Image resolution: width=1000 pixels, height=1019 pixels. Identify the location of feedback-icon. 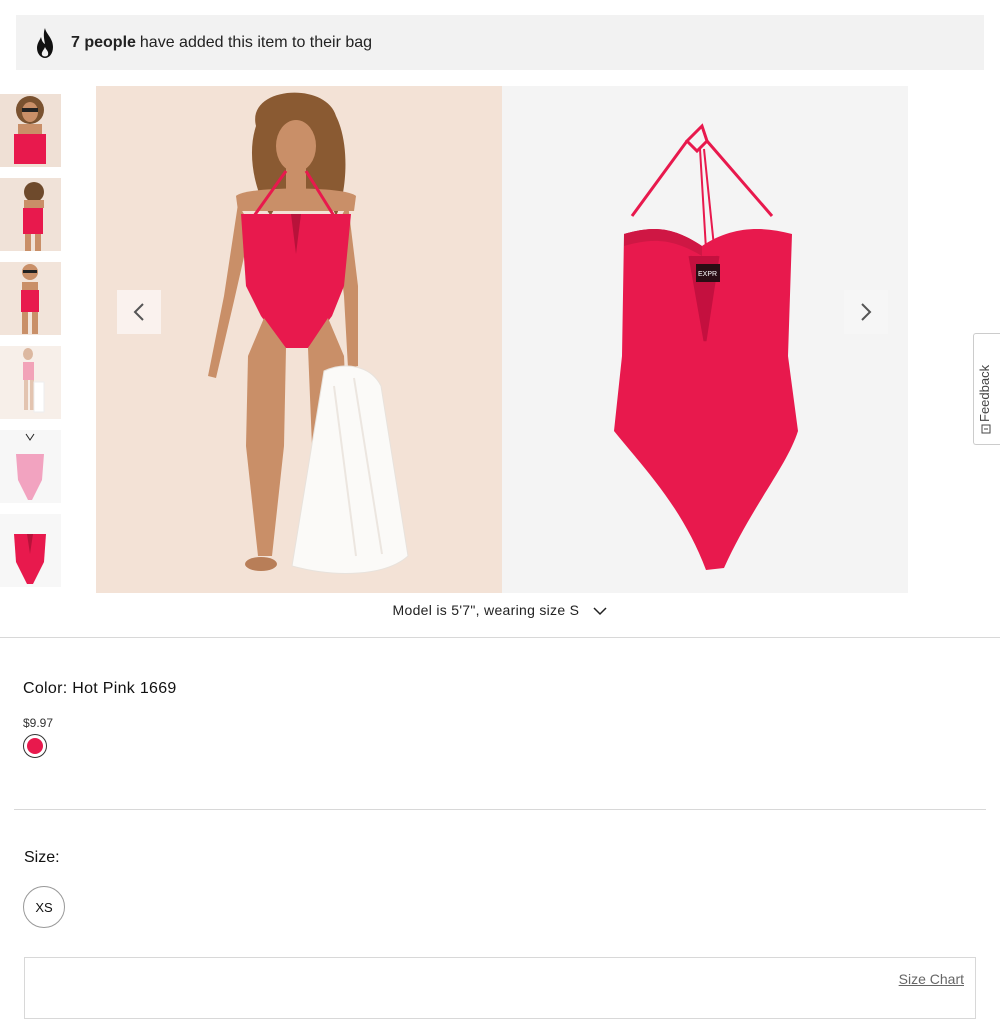
(986, 429).